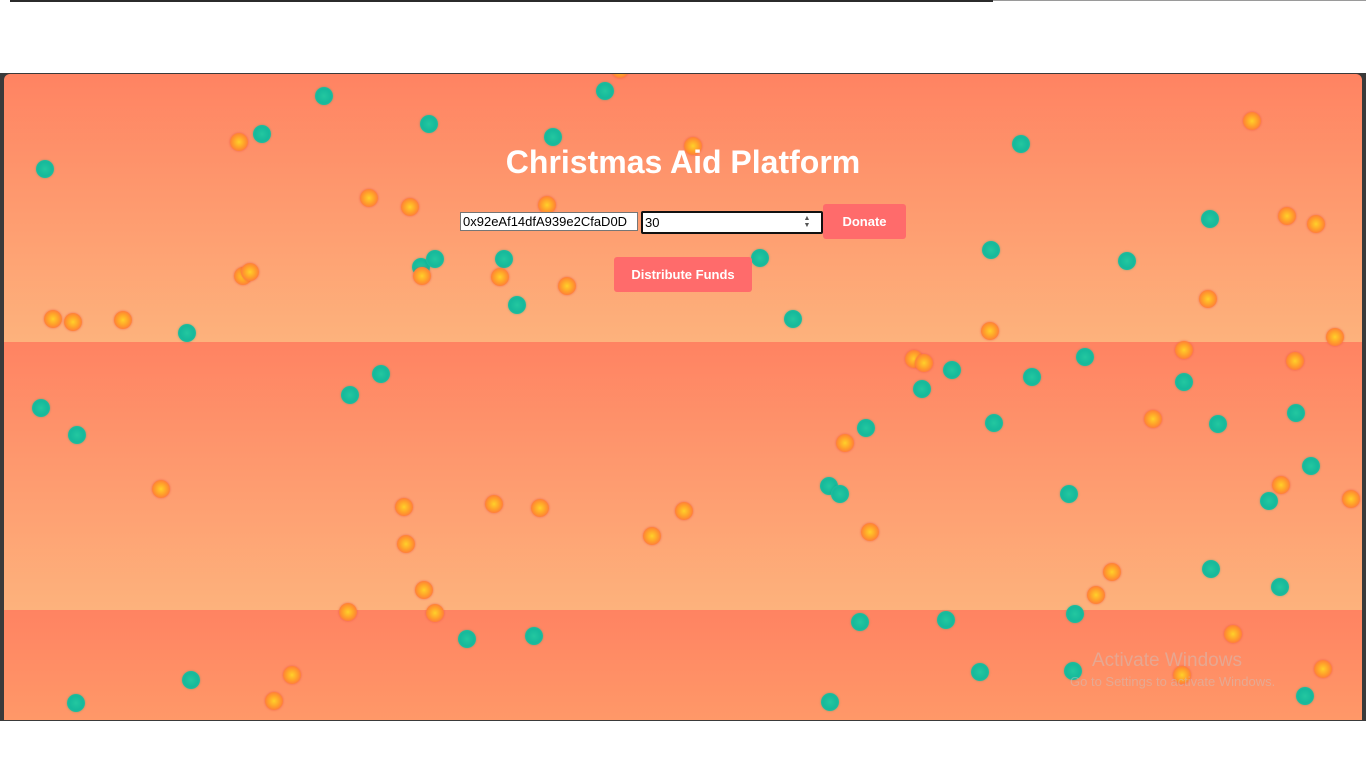 The image size is (1366, 768). I want to click on distribute-funds-button: Distribute Funds, so click(683, 274).